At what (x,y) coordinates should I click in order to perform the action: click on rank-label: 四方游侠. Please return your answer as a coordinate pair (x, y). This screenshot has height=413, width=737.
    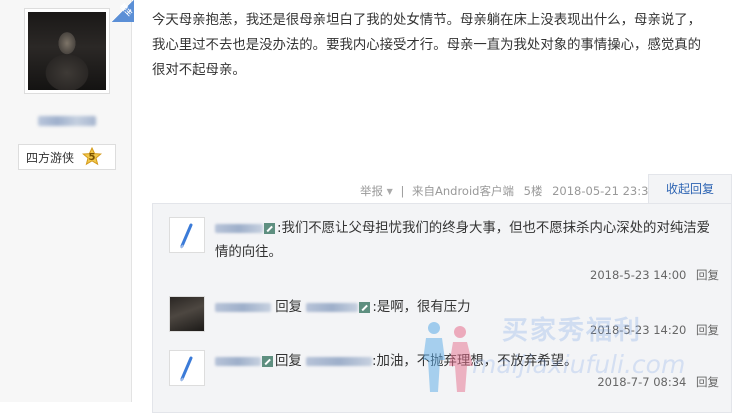
    Looking at the image, I should click on (50, 157).